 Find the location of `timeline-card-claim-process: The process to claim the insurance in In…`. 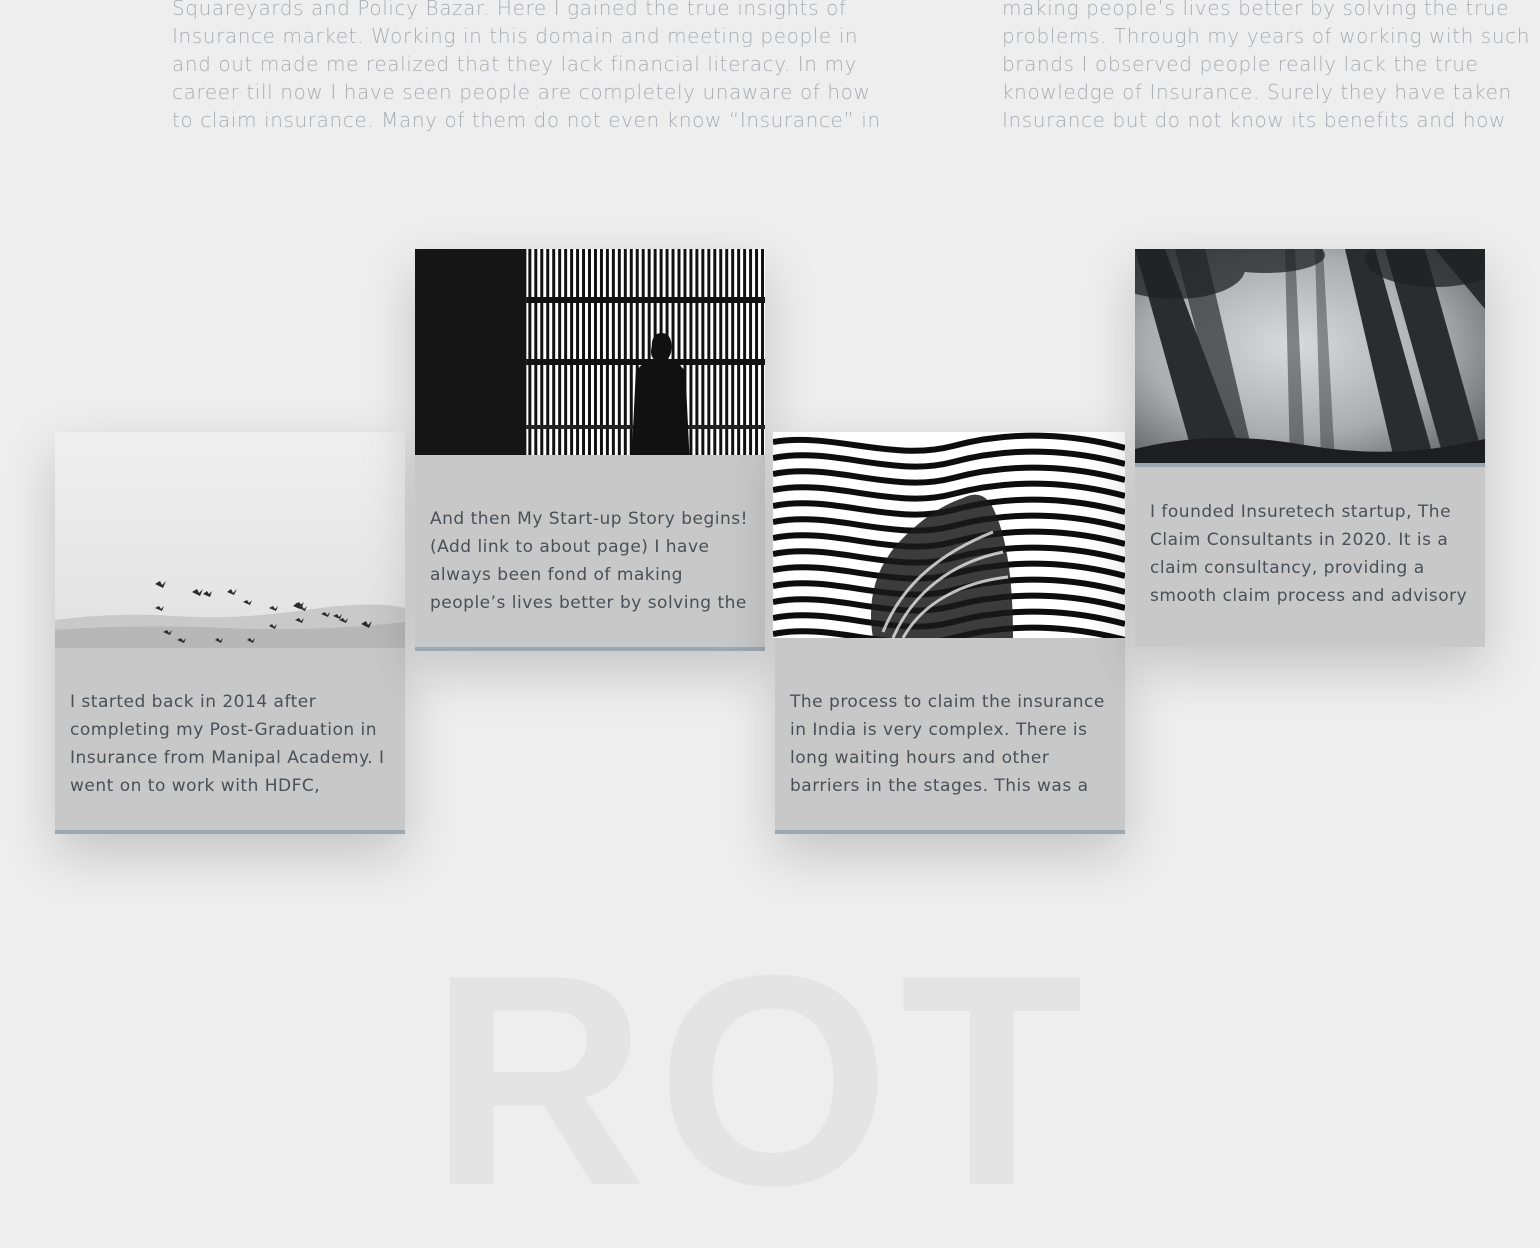

timeline-card-claim-process: The process to claim the insurance in In… is located at coordinates (949, 633).